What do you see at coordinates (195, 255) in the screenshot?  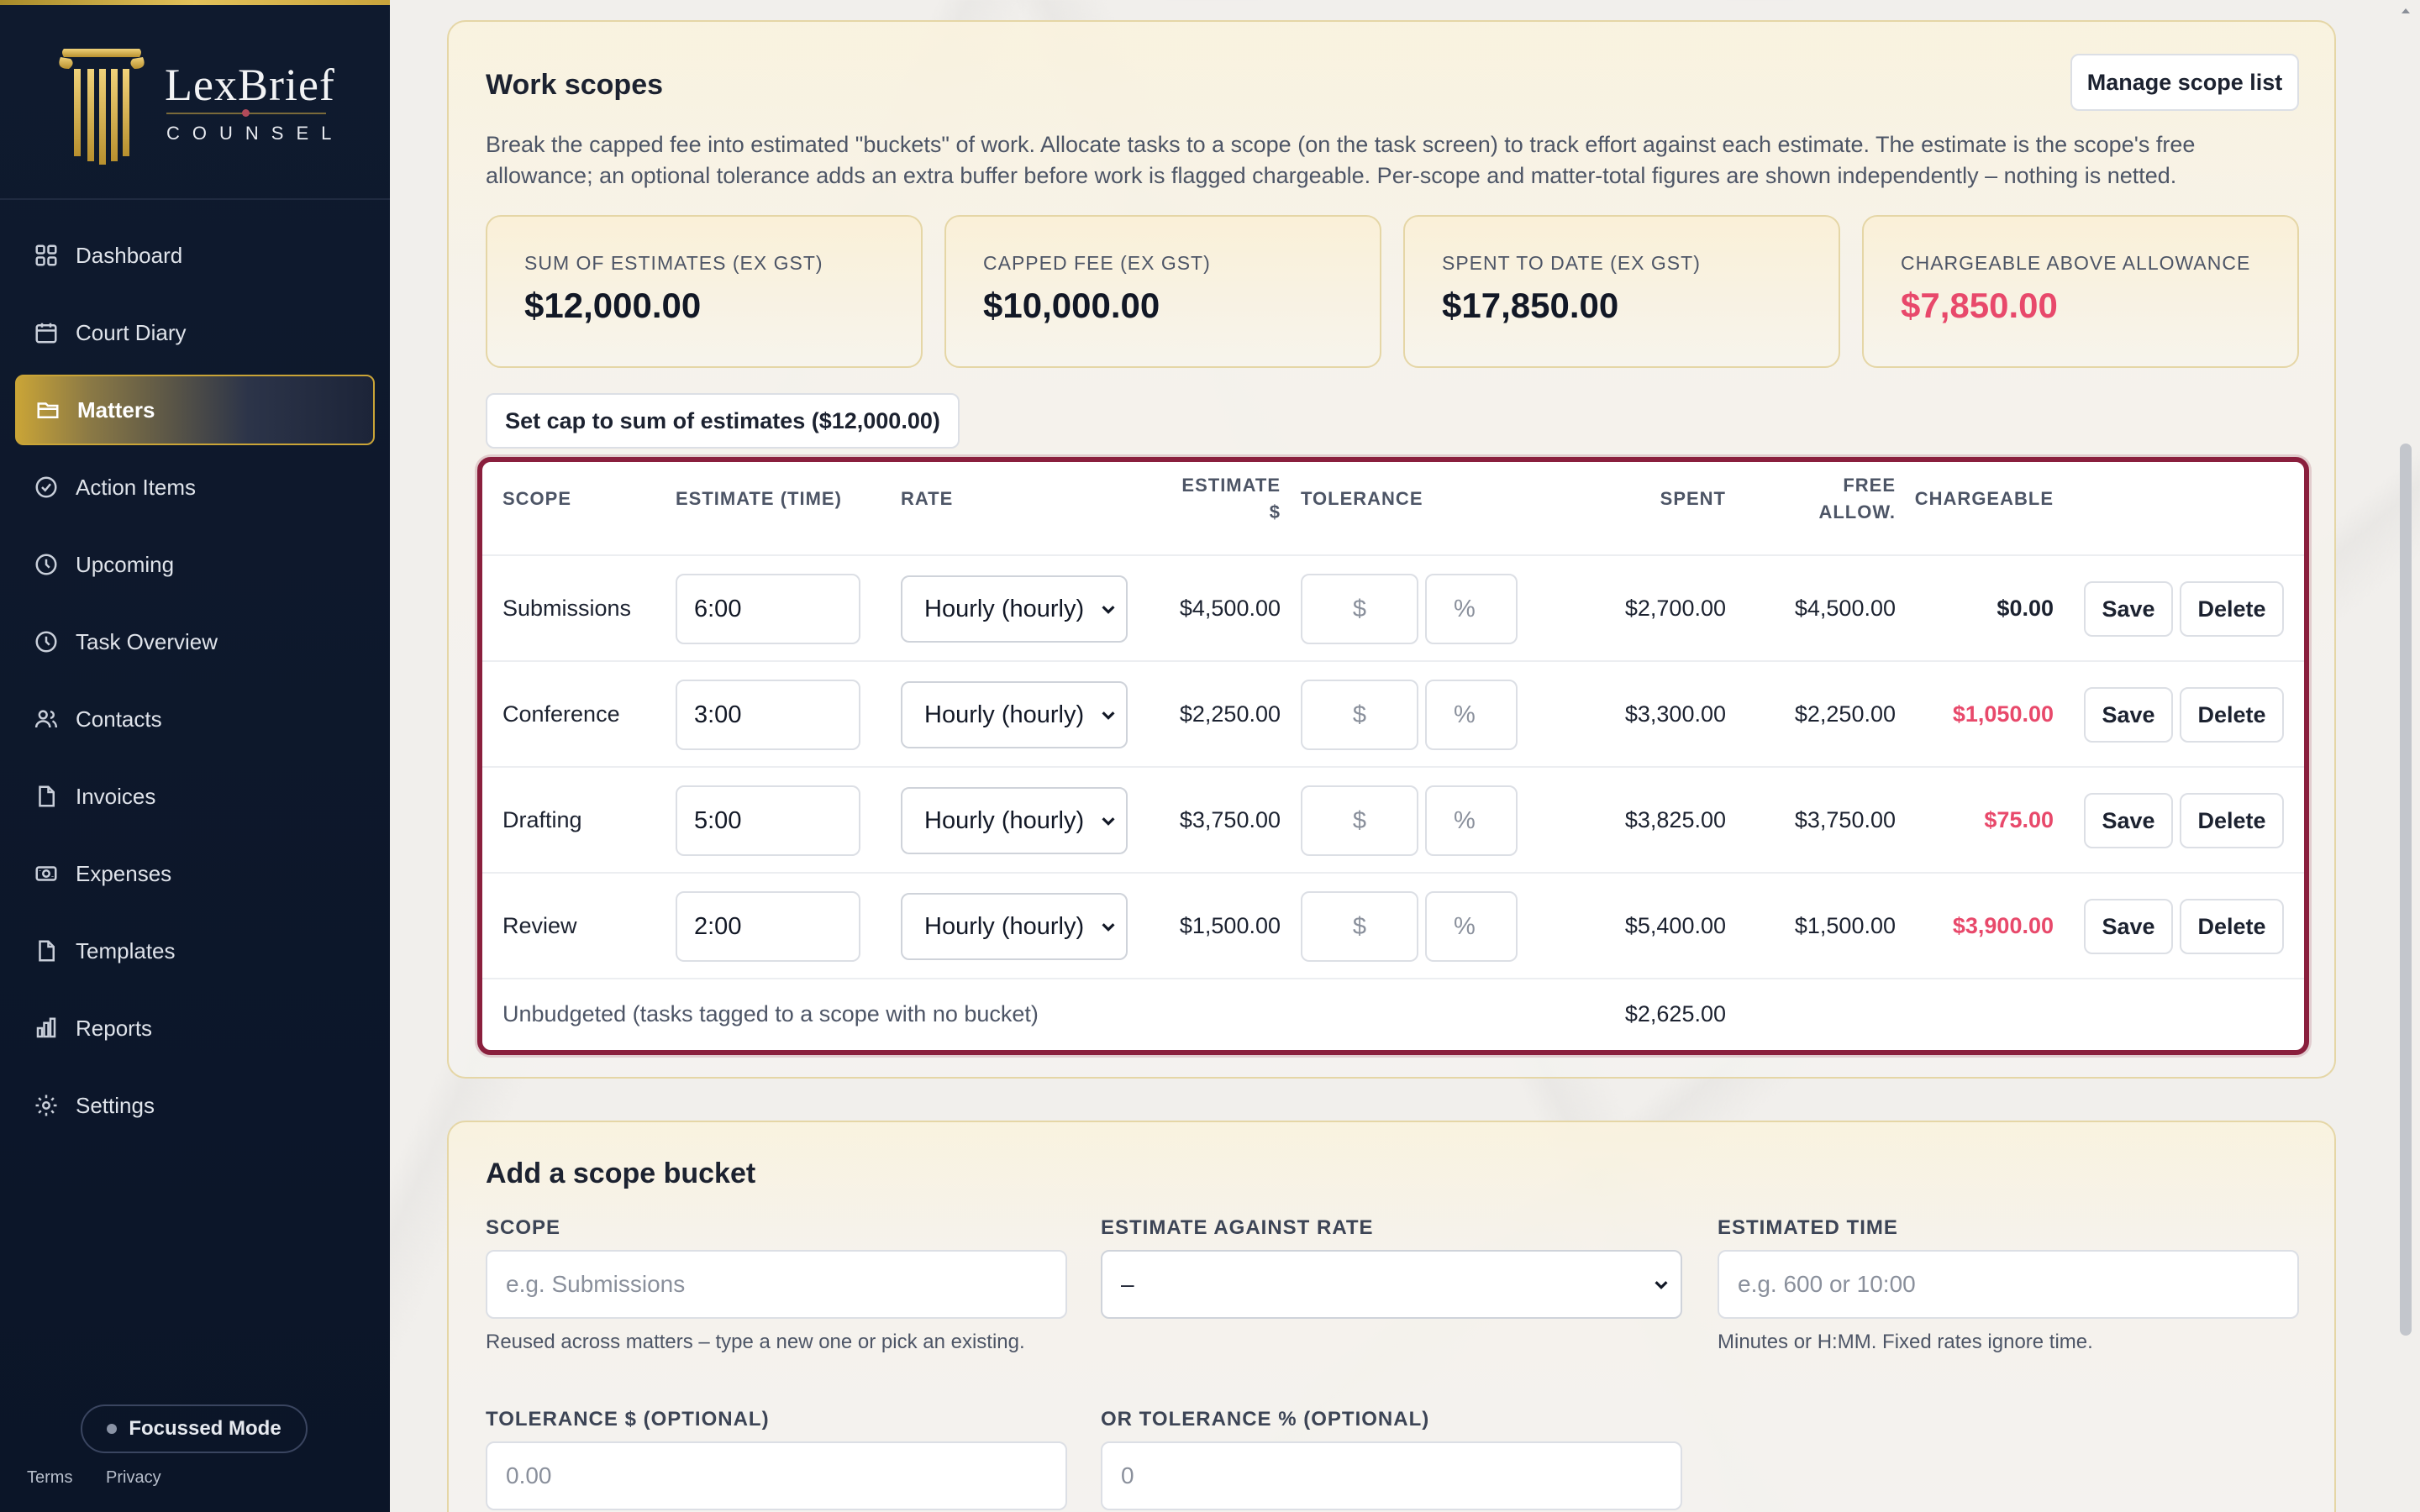 I see `sidebar-item-dashboard: Dashboard` at bounding box center [195, 255].